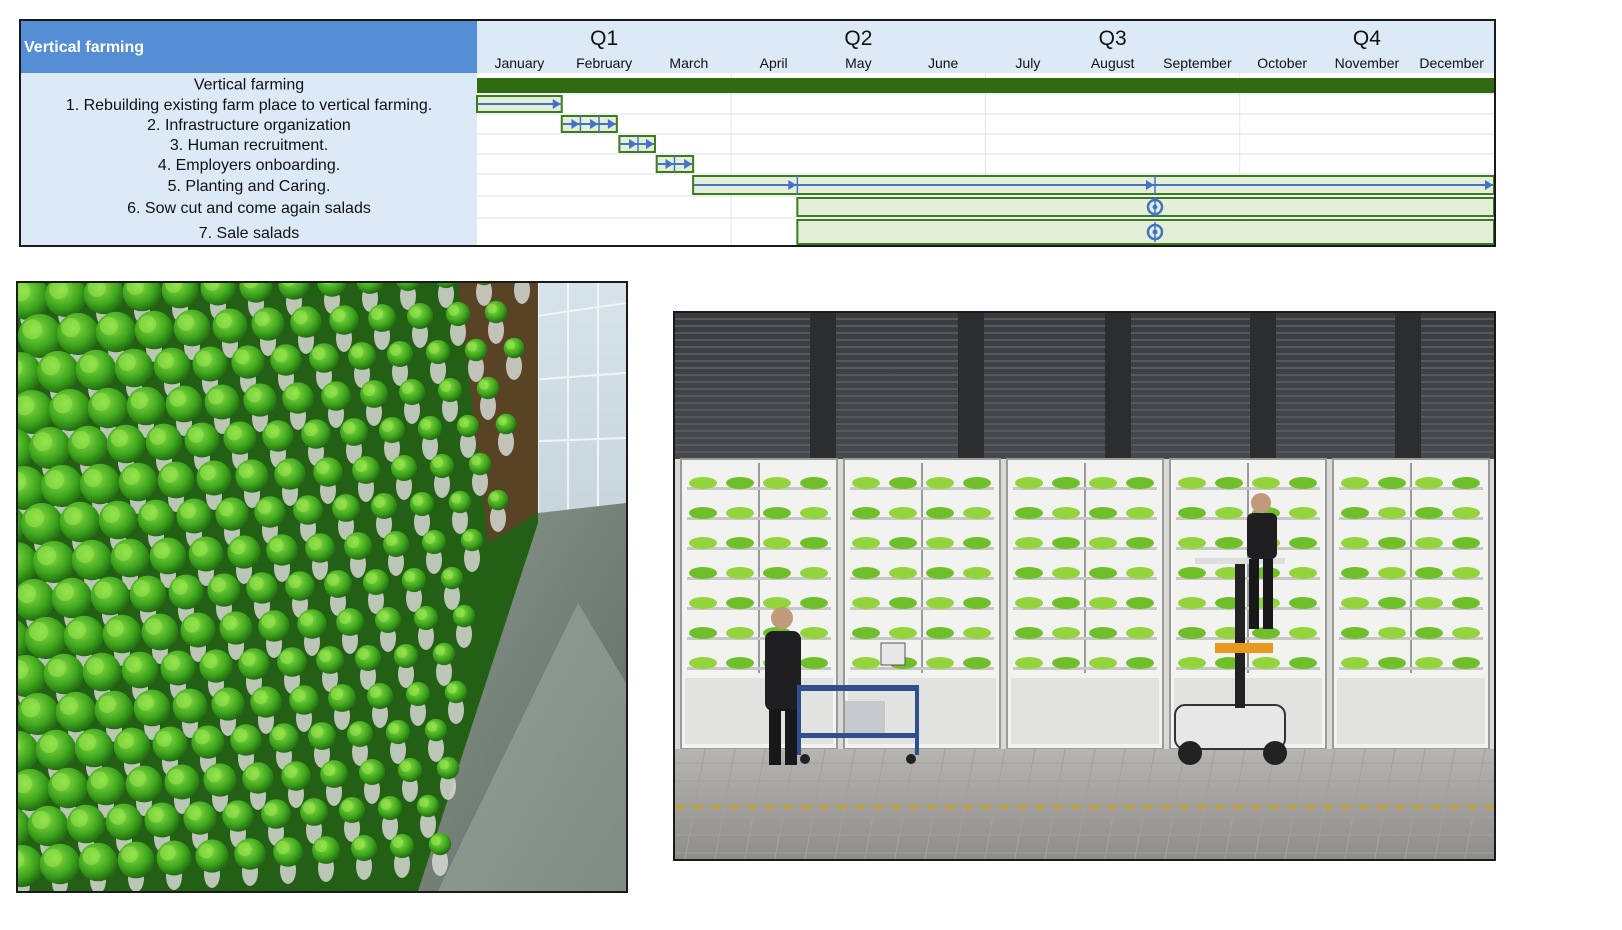 Image resolution: width=1622 pixels, height=930 pixels. What do you see at coordinates (1027, 63) in the screenshot?
I see `month-label: July` at bounding box center [1027, 63].